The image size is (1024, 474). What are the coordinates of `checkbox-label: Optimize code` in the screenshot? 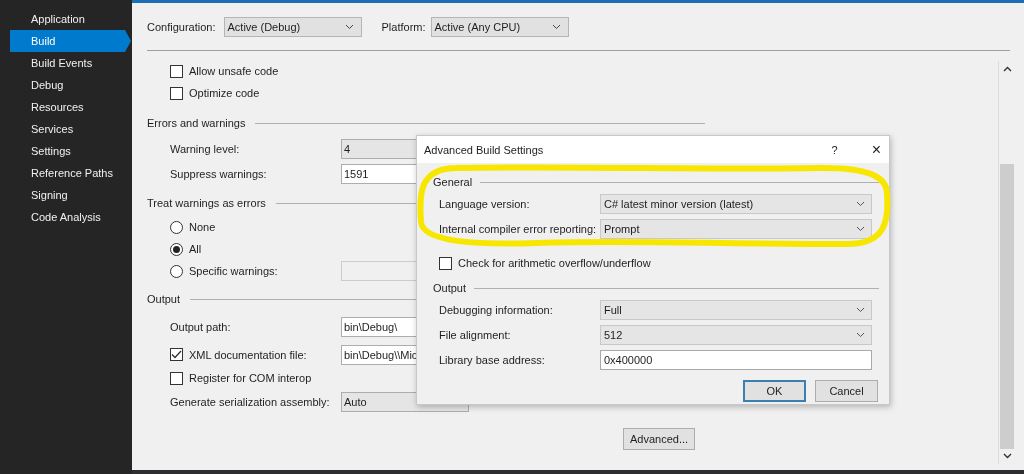 It's located at (224, 93).